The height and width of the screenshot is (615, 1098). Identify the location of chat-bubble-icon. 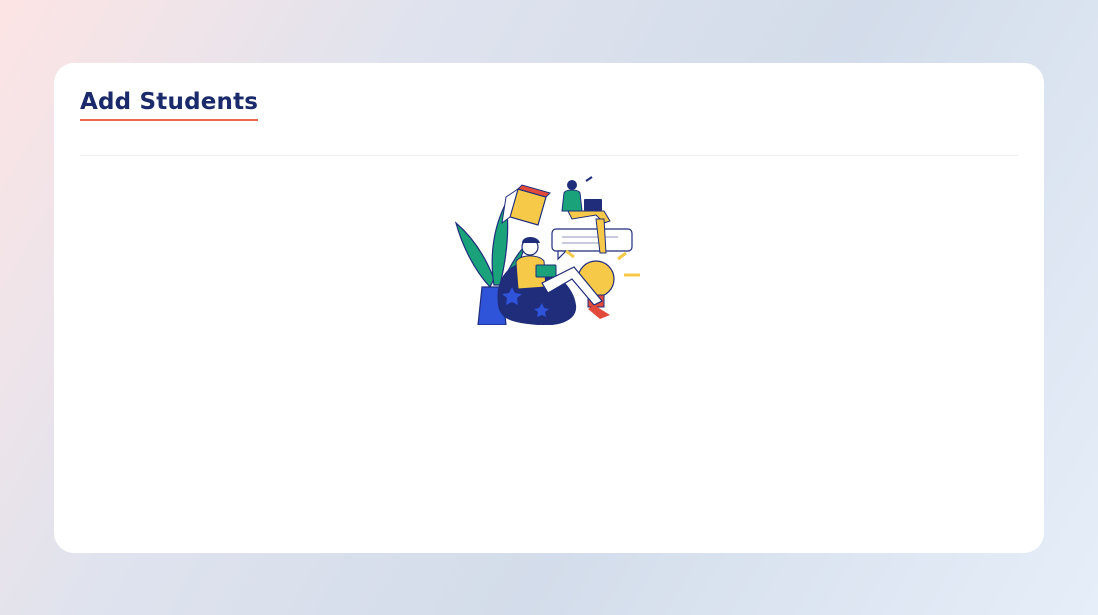
(592, 244).